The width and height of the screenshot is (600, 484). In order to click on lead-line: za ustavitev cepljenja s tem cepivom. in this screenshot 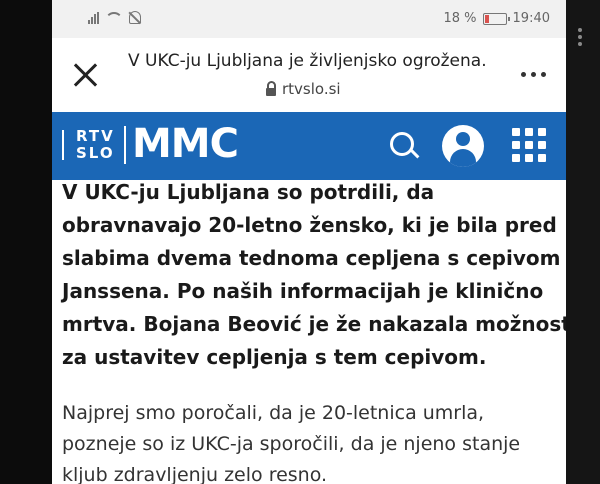, I will do `click(274, 357)`.